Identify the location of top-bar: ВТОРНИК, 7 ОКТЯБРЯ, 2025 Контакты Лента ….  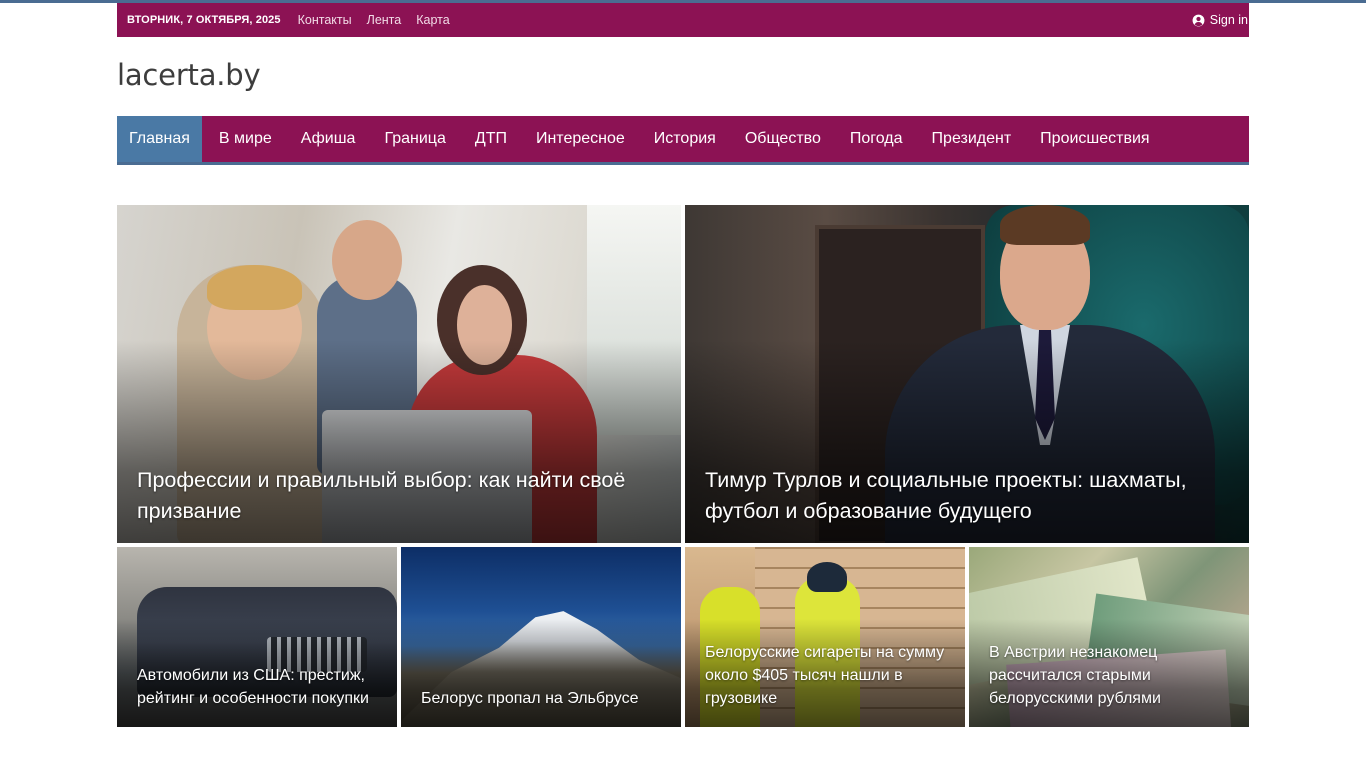
(683, 20).